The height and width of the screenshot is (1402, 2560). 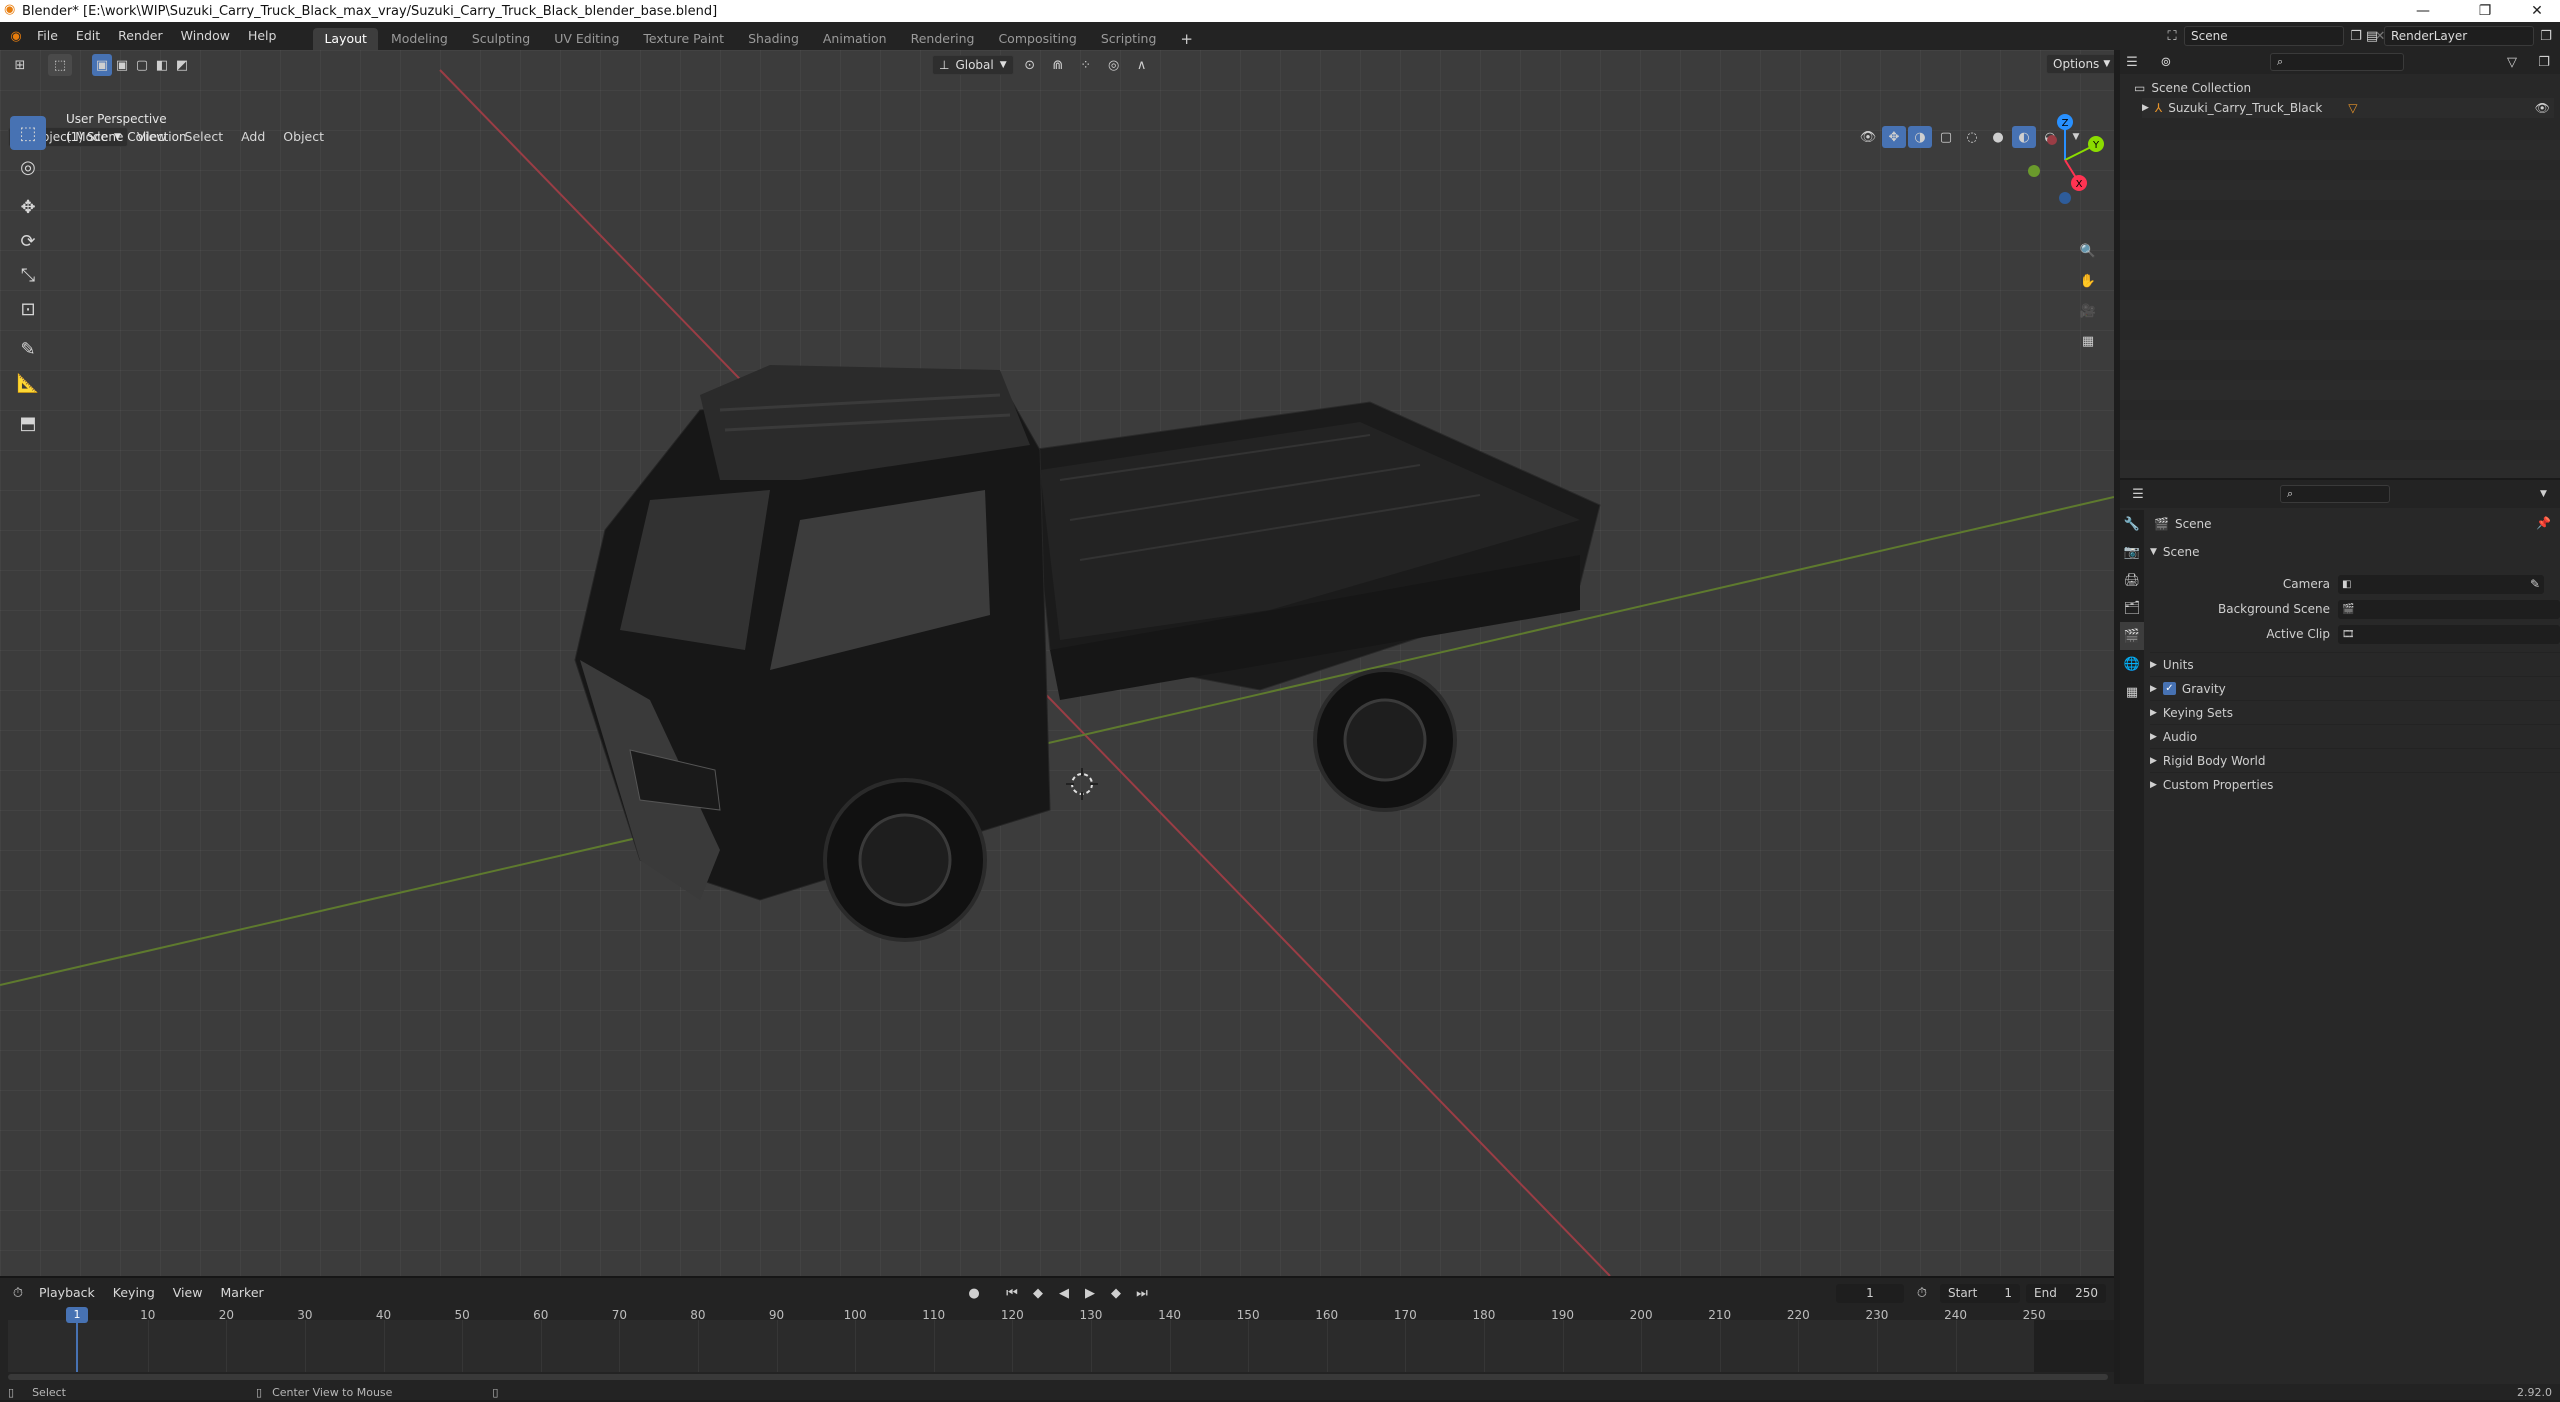 I want to click on viewport-menu-add: Add, so click(x=253, y=137).